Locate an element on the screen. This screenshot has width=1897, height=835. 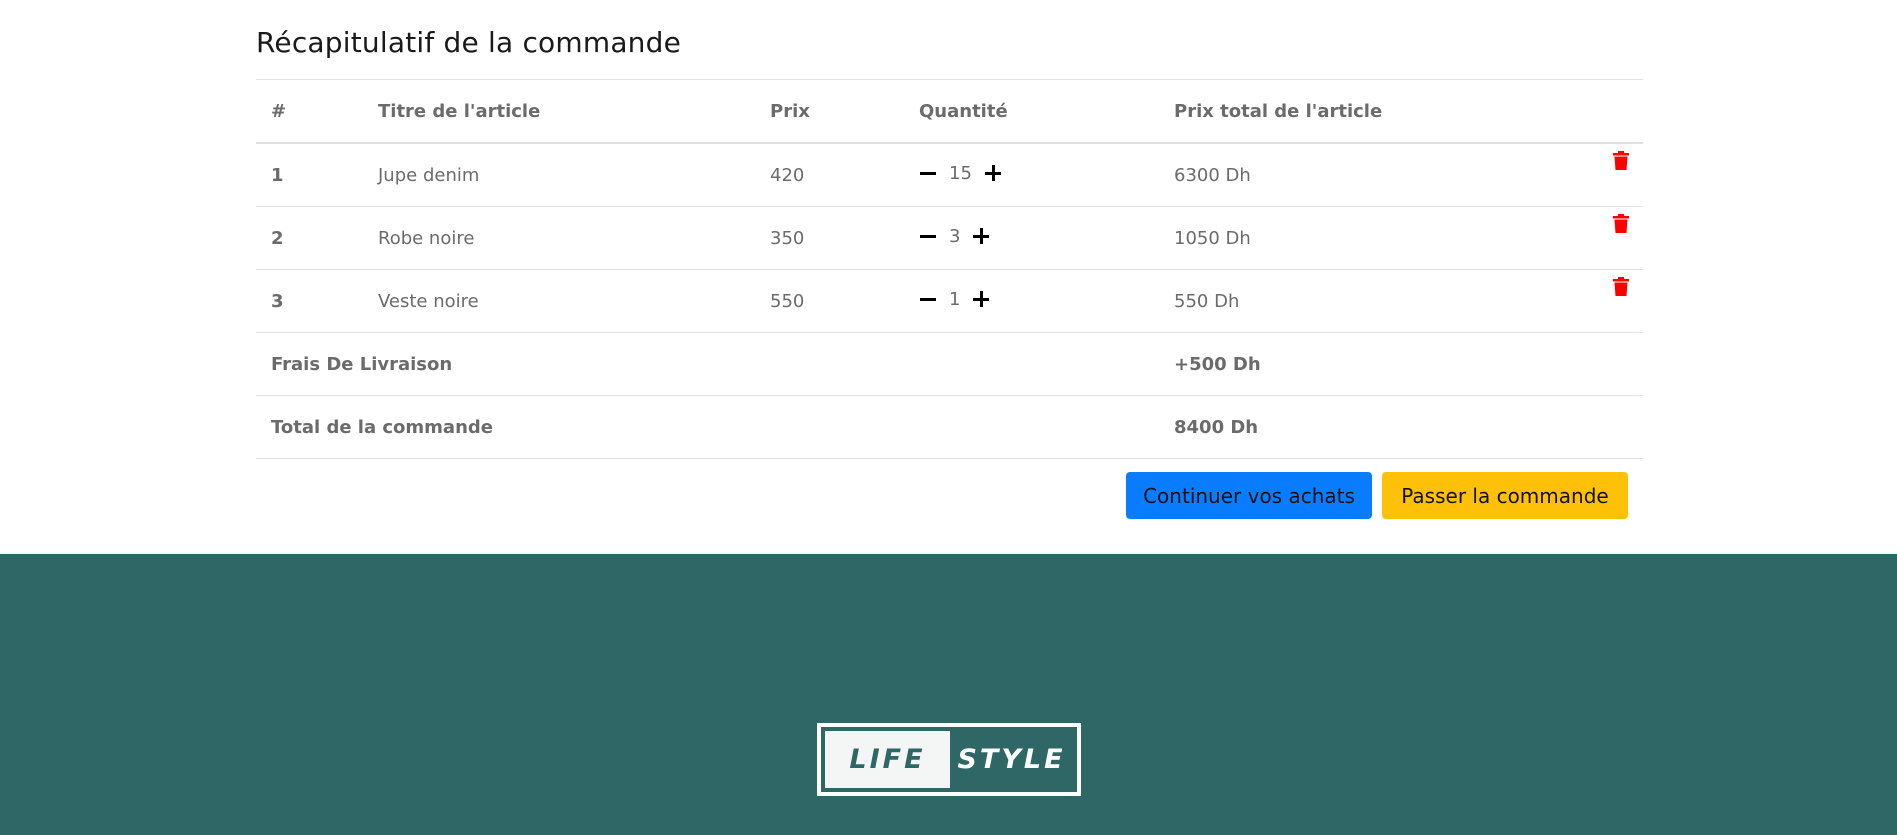
table-row: 2 Robe noire 350 3 1050 Dh is located at coordinates (949, 238).